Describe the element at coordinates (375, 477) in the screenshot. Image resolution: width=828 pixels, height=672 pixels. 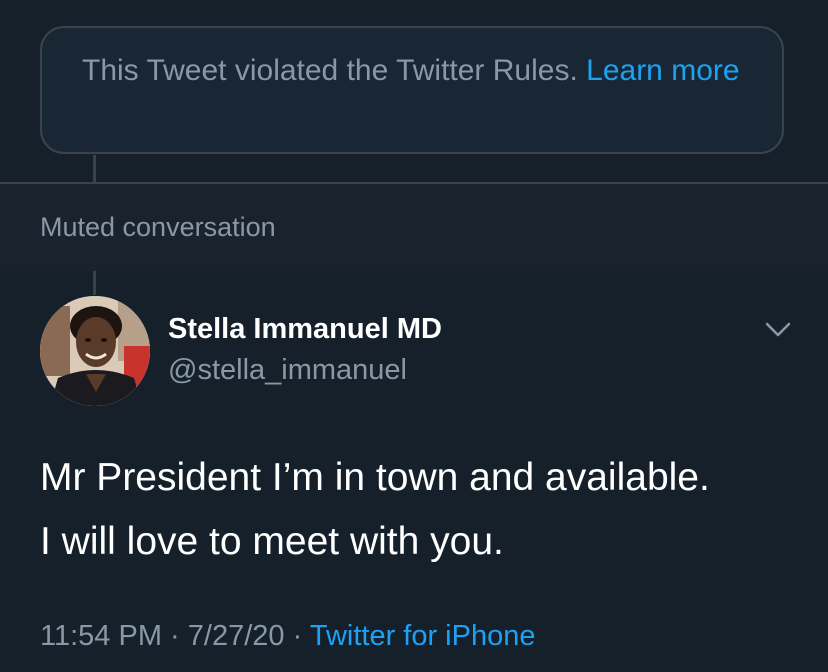
I see `tweet-text-line: Mr President I’m in town and available.` at that location.